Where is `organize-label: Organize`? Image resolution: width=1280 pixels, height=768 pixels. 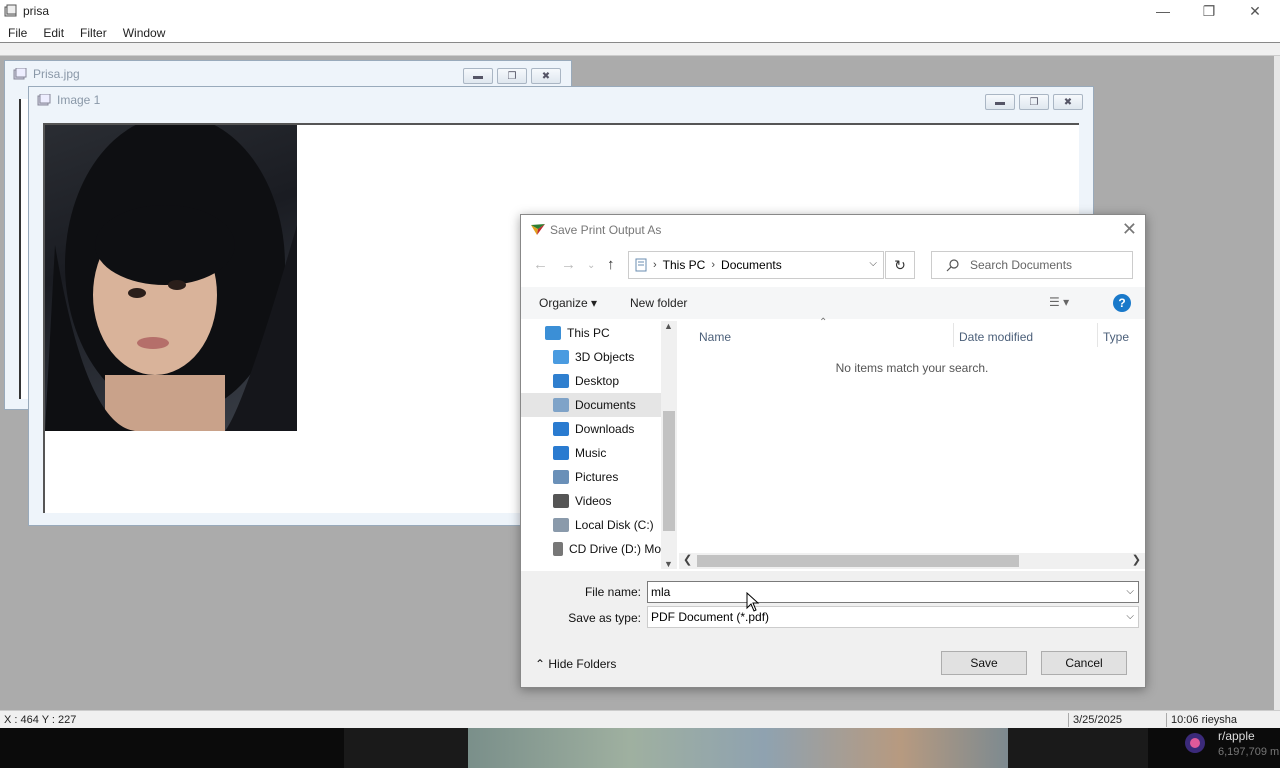 organize-label: Organize is located at coordinates (563, 303).